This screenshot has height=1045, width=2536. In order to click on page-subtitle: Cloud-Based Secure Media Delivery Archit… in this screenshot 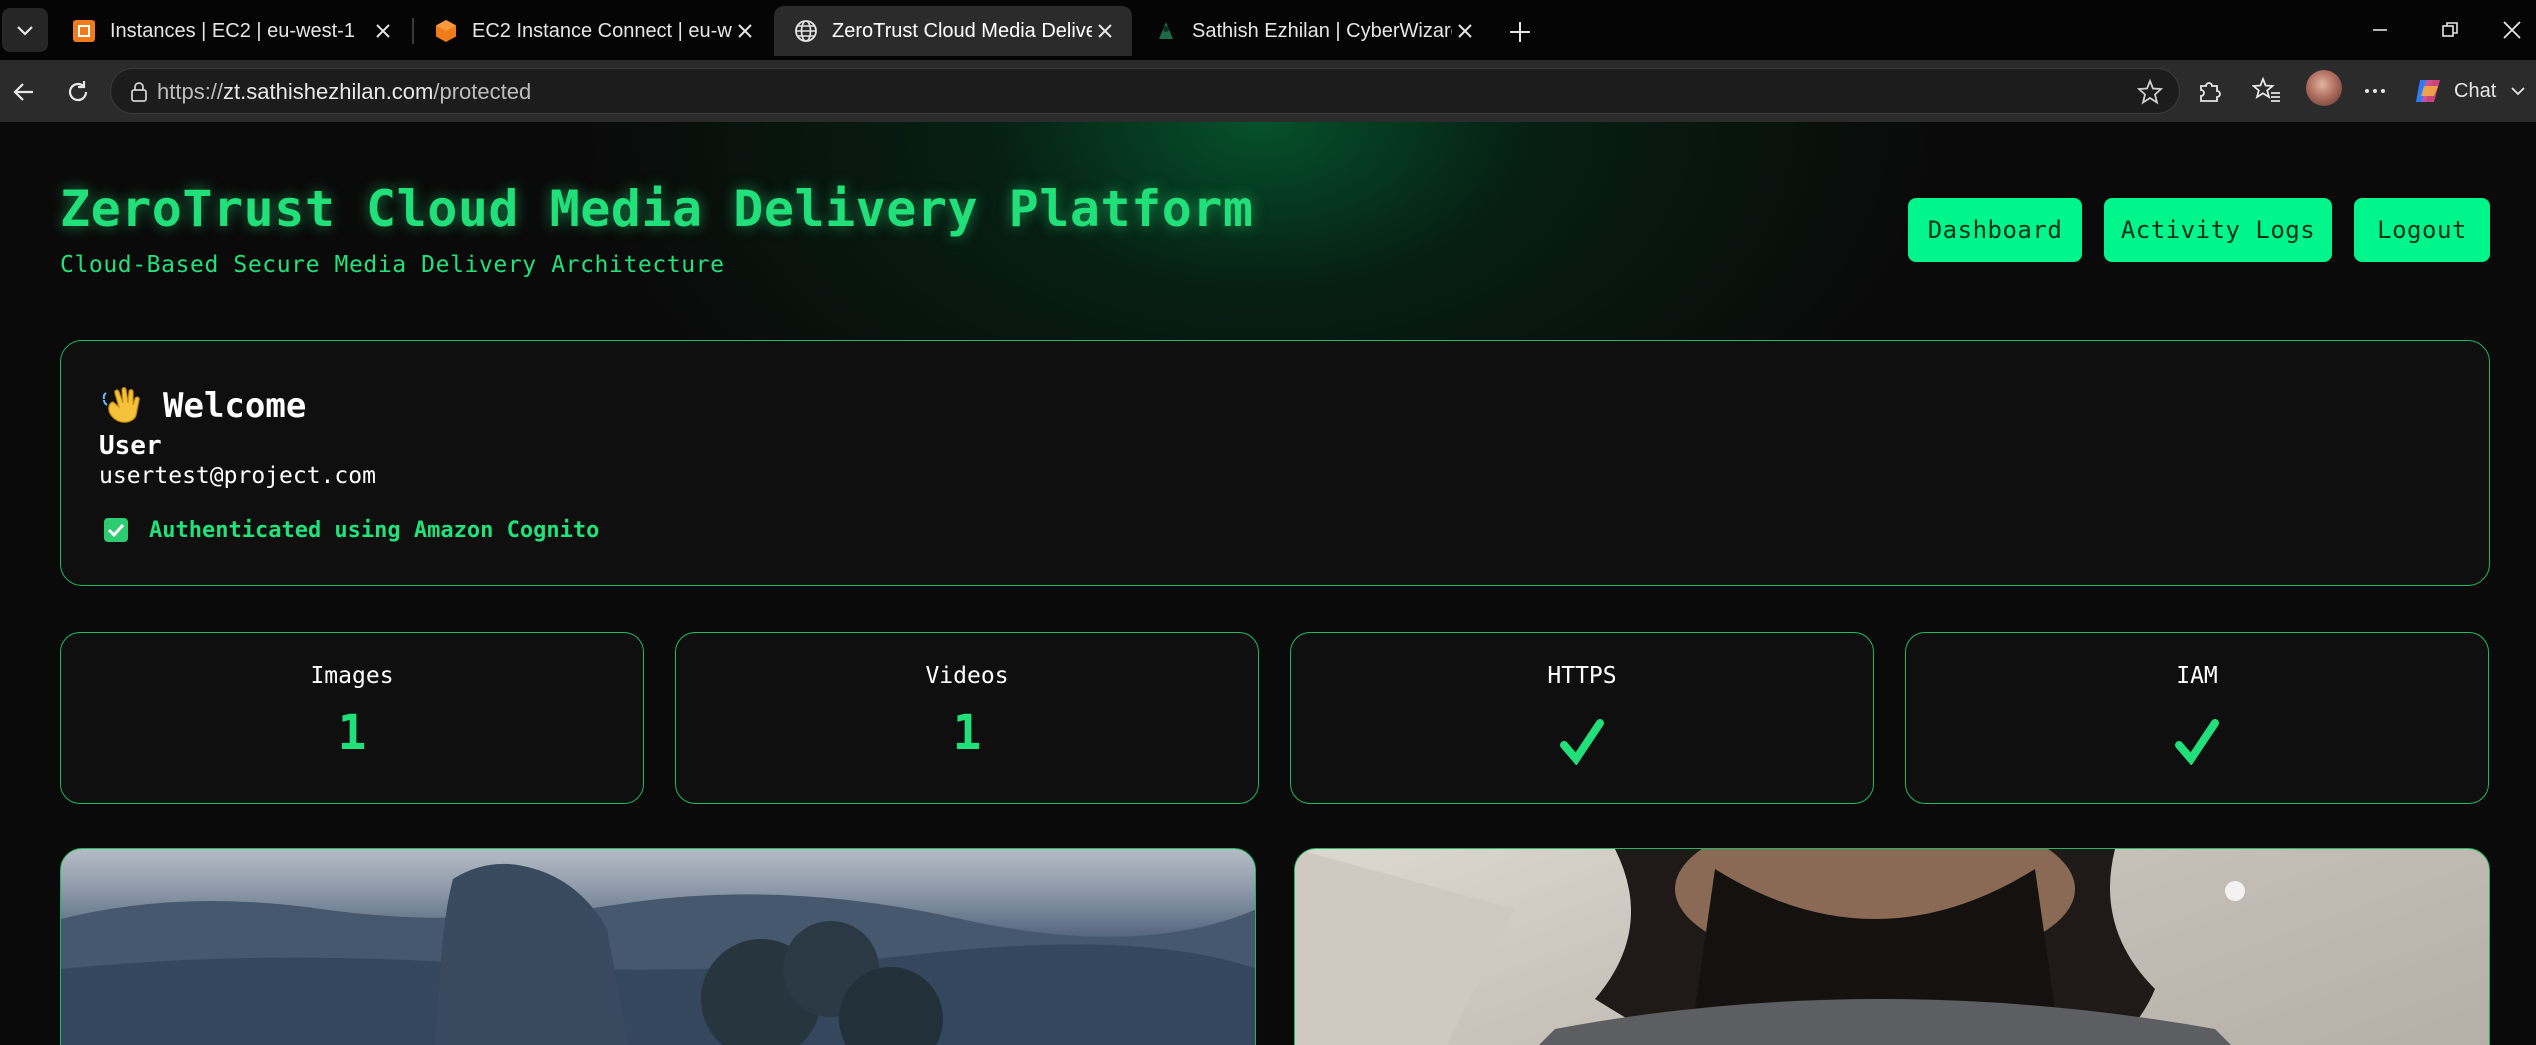, I will do `click(392, 265)`.